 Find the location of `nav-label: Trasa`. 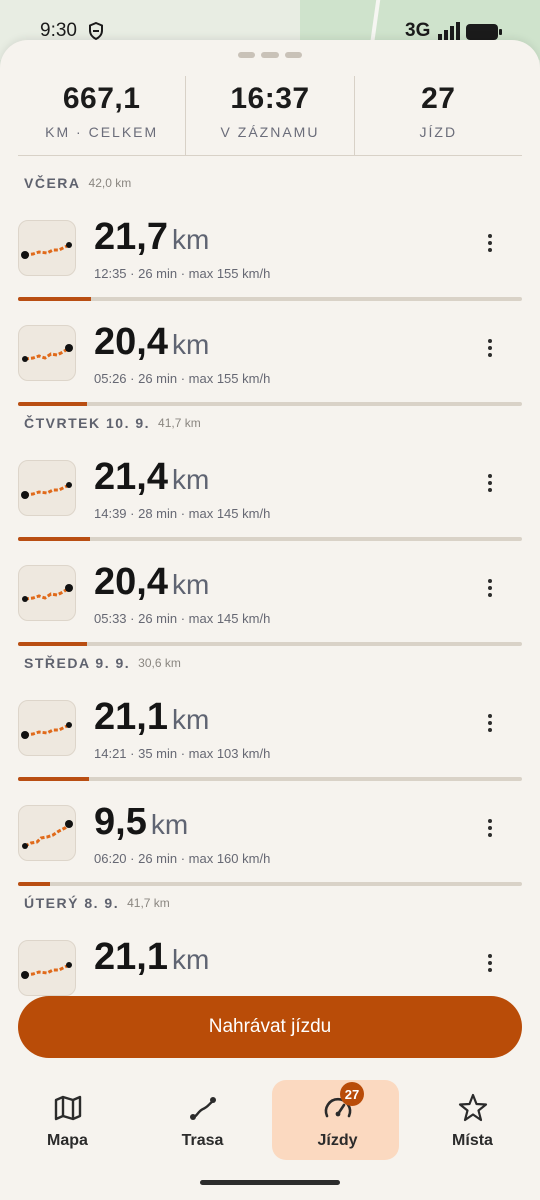

nav-label: Trasa is located at coordinates (202, 1140).